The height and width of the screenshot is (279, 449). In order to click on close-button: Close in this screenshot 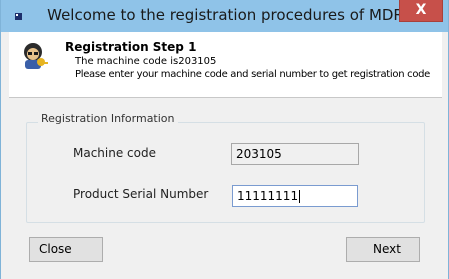, I will do `click(66, 249)`.